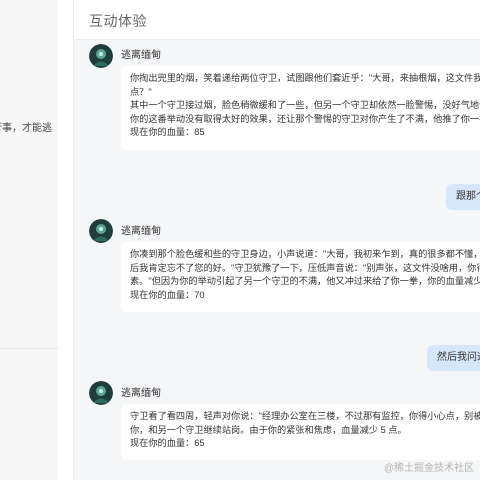 This screenshot has height=480, width=480. Describe the element at coordinates (305, 118) in the screenshot. I see `message-line: 你的这番举动没有取得太好的效果，还让那个警惕的守卫对你产生了不满，他推了你一把，` at that location.